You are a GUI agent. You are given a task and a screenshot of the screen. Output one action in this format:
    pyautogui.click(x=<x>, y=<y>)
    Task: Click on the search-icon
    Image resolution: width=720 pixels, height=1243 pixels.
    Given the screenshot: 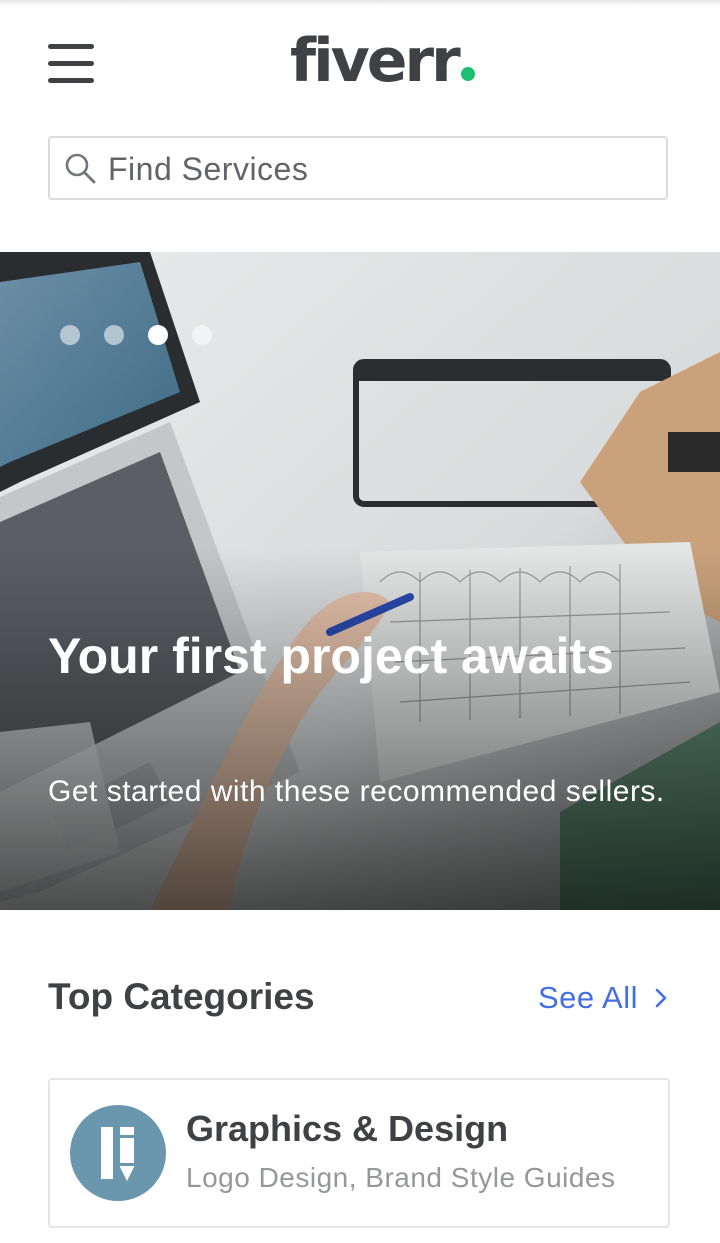 What is the action you would take?
    pyautogui.click(x=80, y=168)
    